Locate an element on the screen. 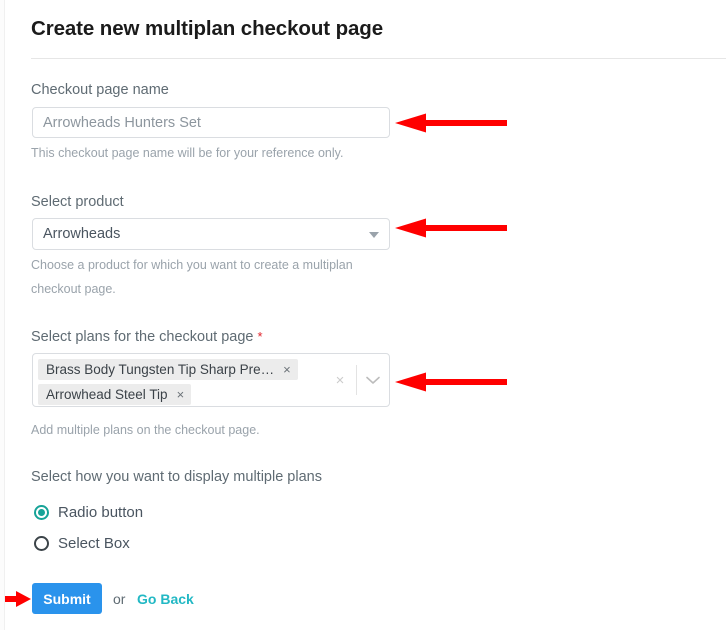  arrow-to-plans-multiselect is located at coordinates (451, 382).